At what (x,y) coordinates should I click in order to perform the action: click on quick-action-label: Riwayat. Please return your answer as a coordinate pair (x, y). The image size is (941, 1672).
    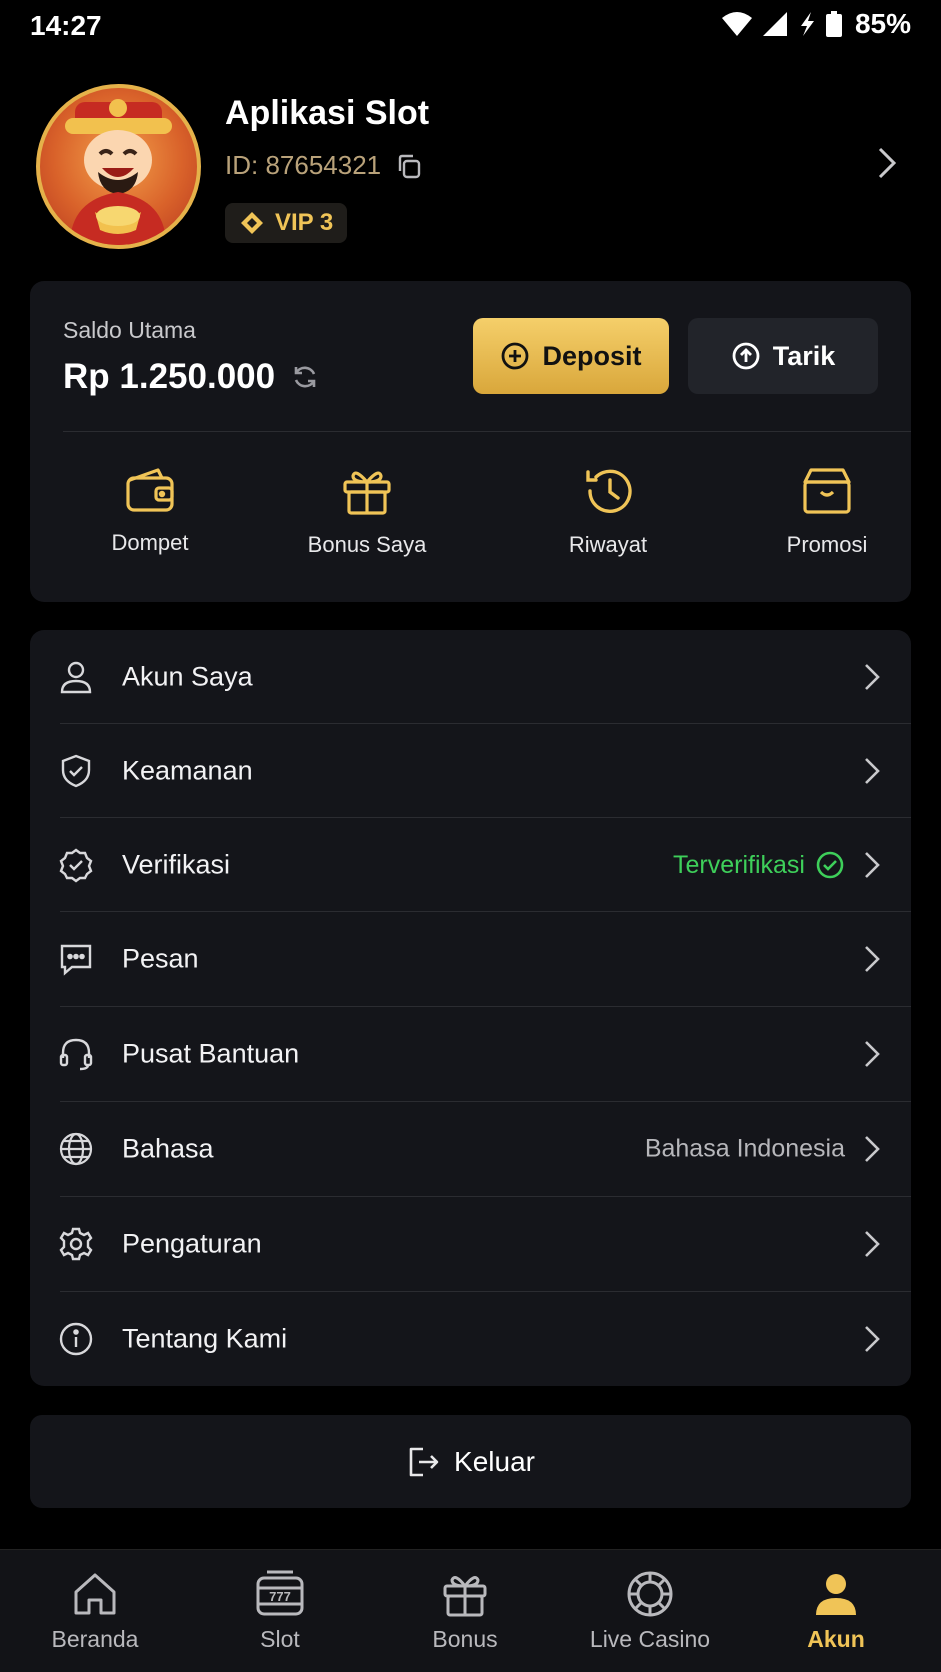
    Looking at the image, I should click on (608, 544).